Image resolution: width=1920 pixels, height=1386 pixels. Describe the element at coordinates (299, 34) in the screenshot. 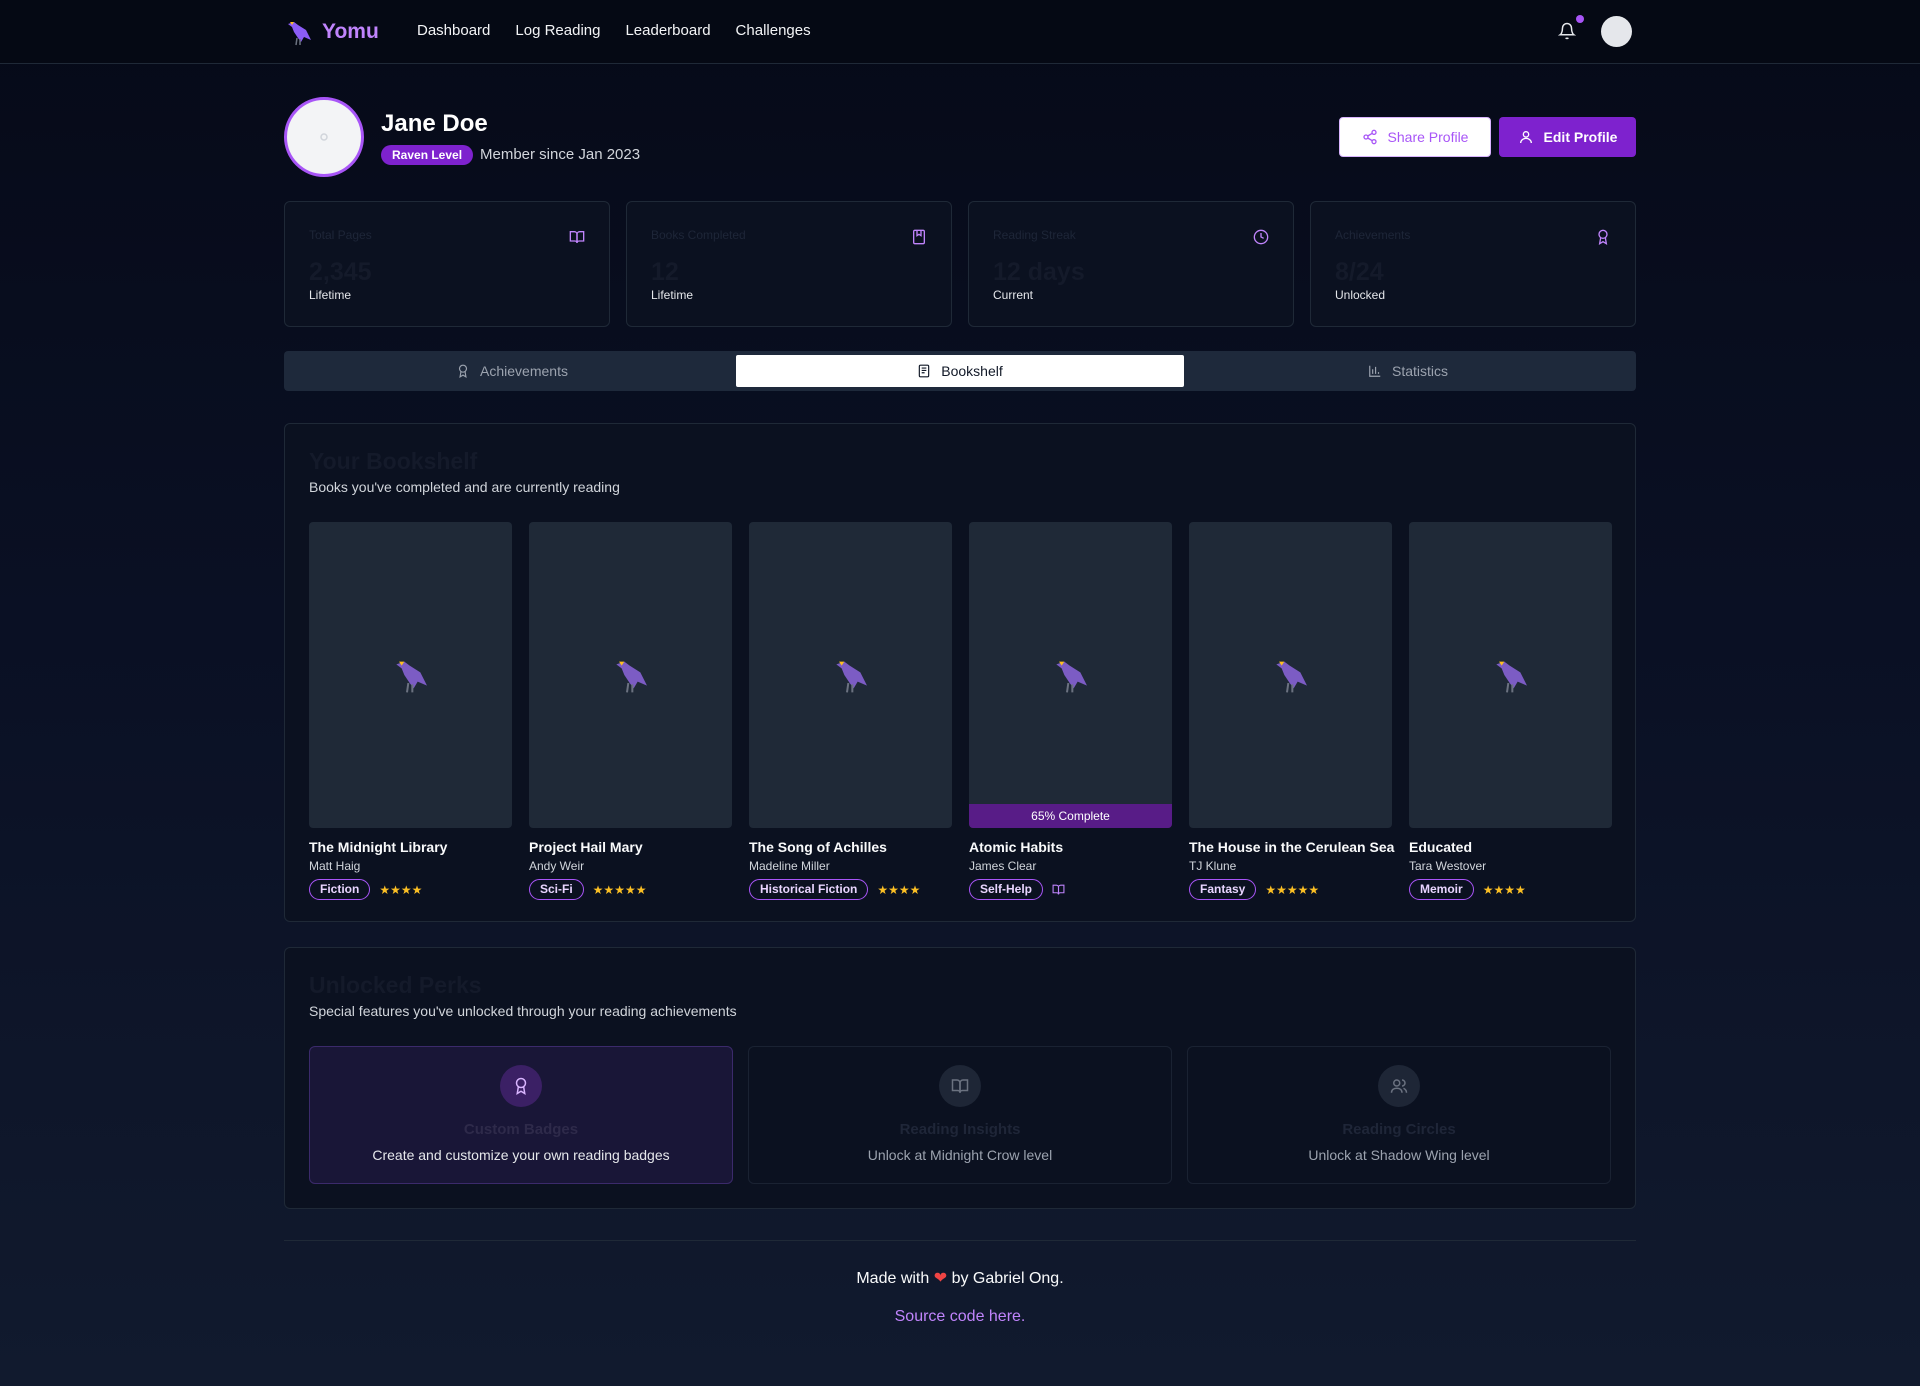

I see `crow-logo-icon` at that location.